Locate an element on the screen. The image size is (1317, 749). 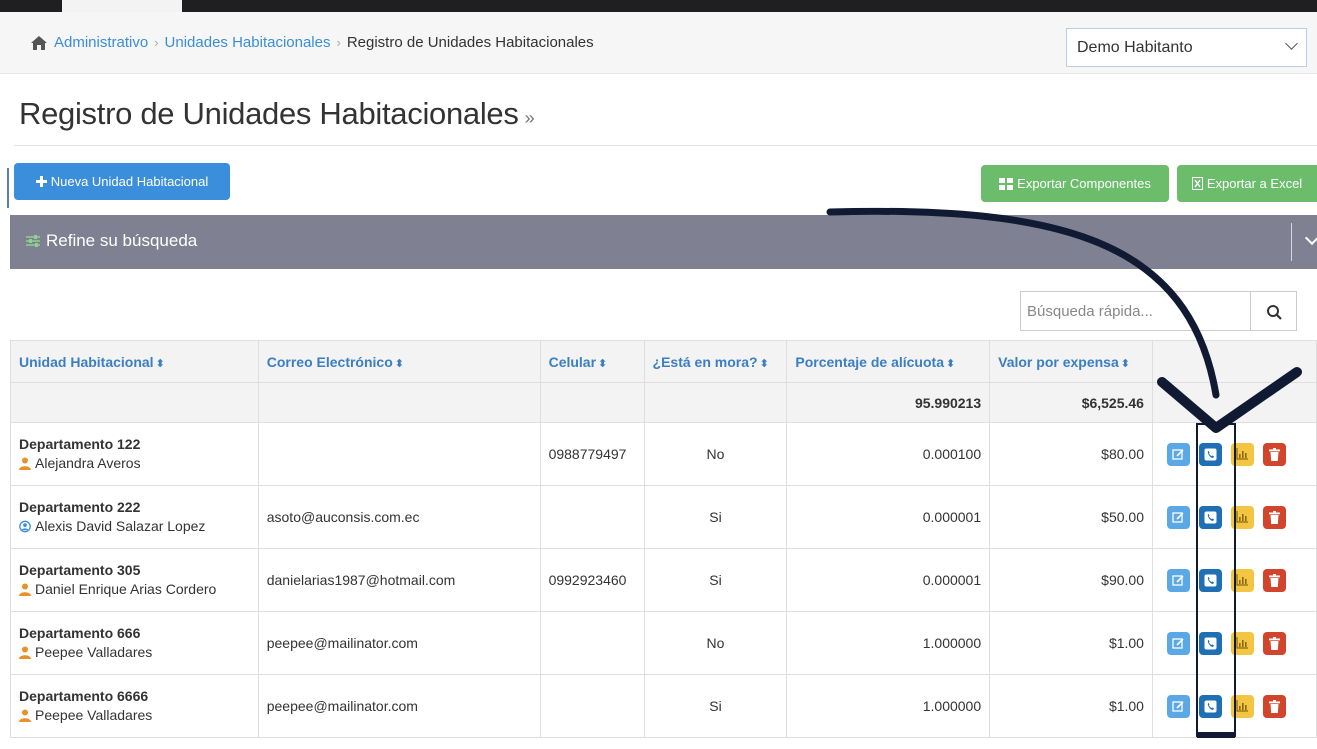
title-divider is located at coordinates (665, 145).